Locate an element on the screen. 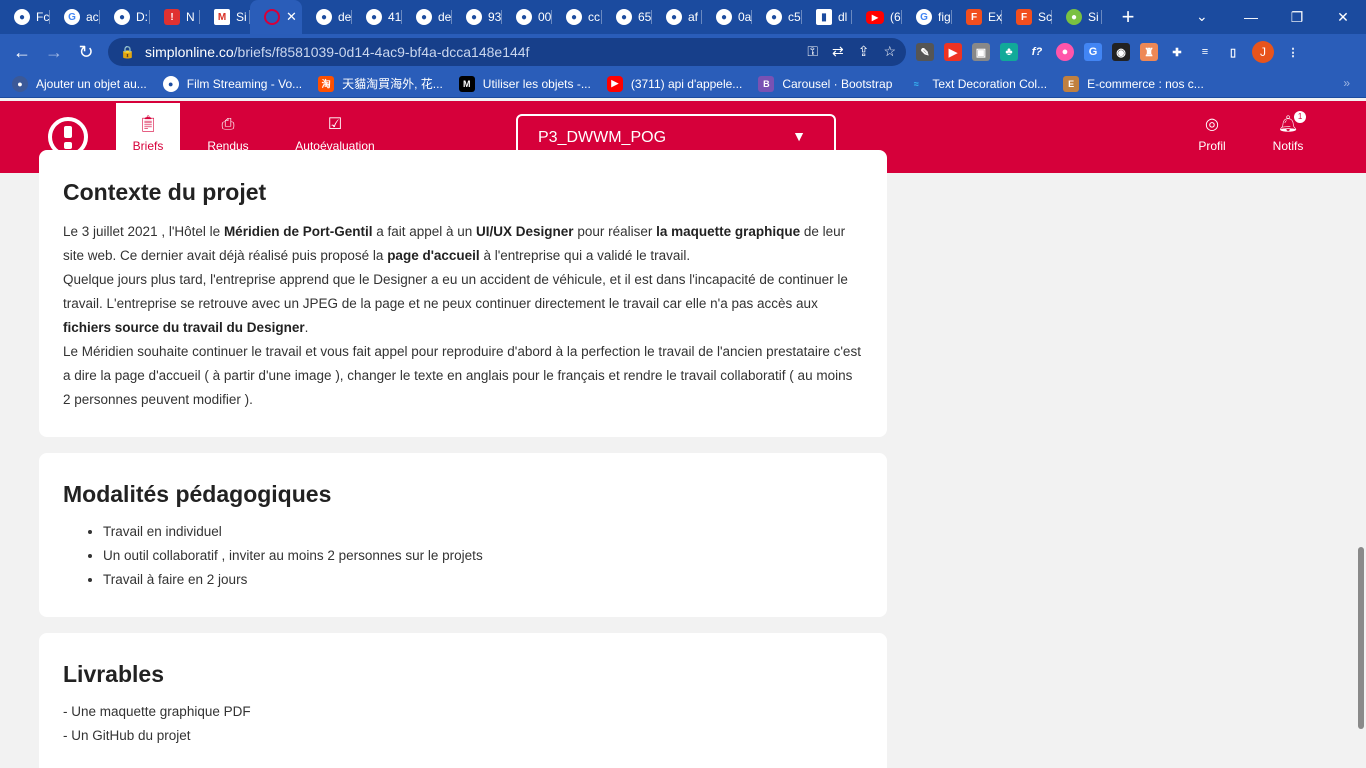 Image resolution: width=1366 pixels, height=768 pixels. browser-tab: ● 93 is located at coordinates (477, 17).